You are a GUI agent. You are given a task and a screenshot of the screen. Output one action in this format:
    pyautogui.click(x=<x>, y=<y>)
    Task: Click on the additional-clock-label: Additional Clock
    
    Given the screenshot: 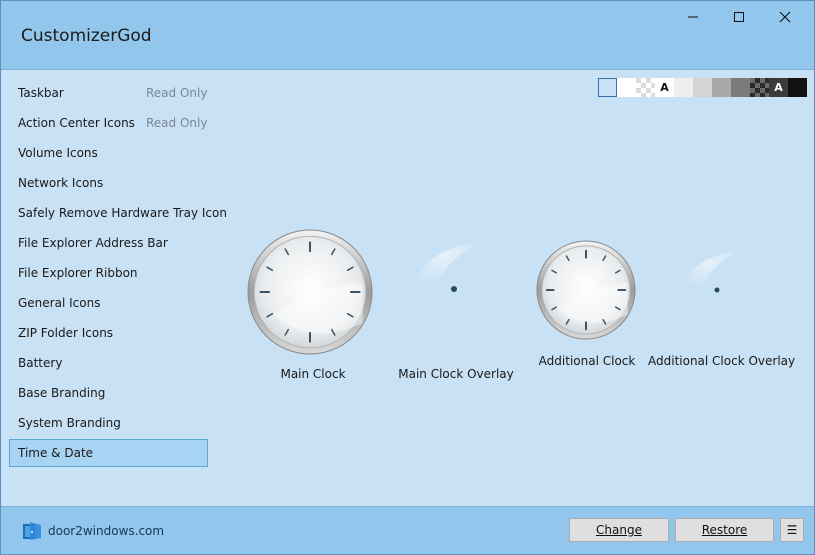 What is the action you would take?
    pyautogui.click(x=587, y=361)
    